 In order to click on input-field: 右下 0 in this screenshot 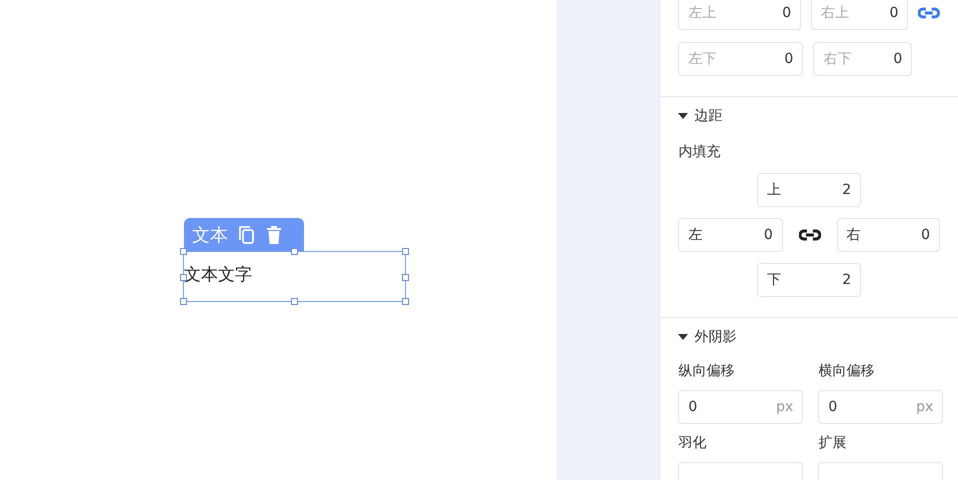, I will do `click(862, 59)`.